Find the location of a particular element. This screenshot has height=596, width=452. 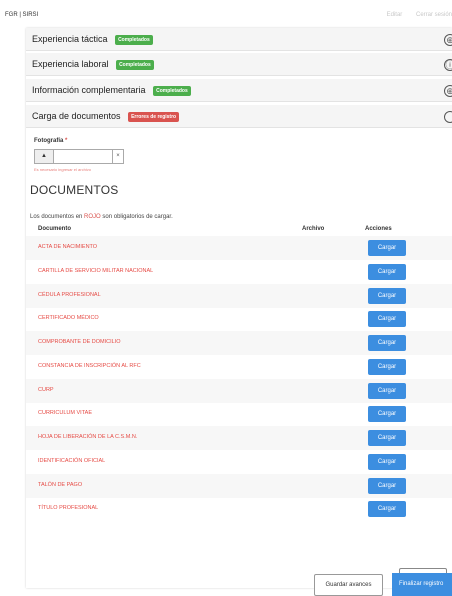

top-bar: FGR | SIRSI Editar Cerrar sesión is located at coordinates (226, 14).